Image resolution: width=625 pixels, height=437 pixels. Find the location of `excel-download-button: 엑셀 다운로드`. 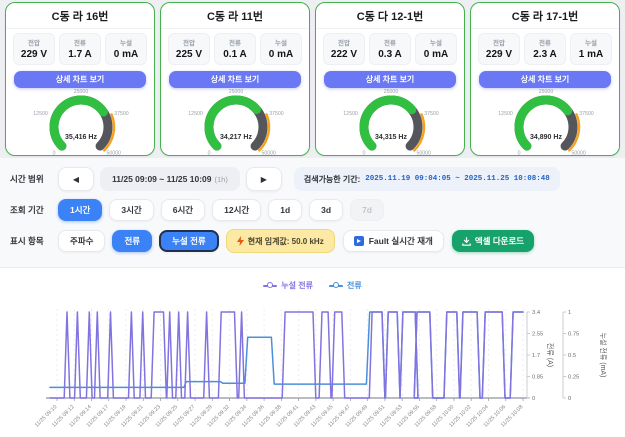

excel-download-button: 엑셀 다운로드 is located at coordinates (493, 241).